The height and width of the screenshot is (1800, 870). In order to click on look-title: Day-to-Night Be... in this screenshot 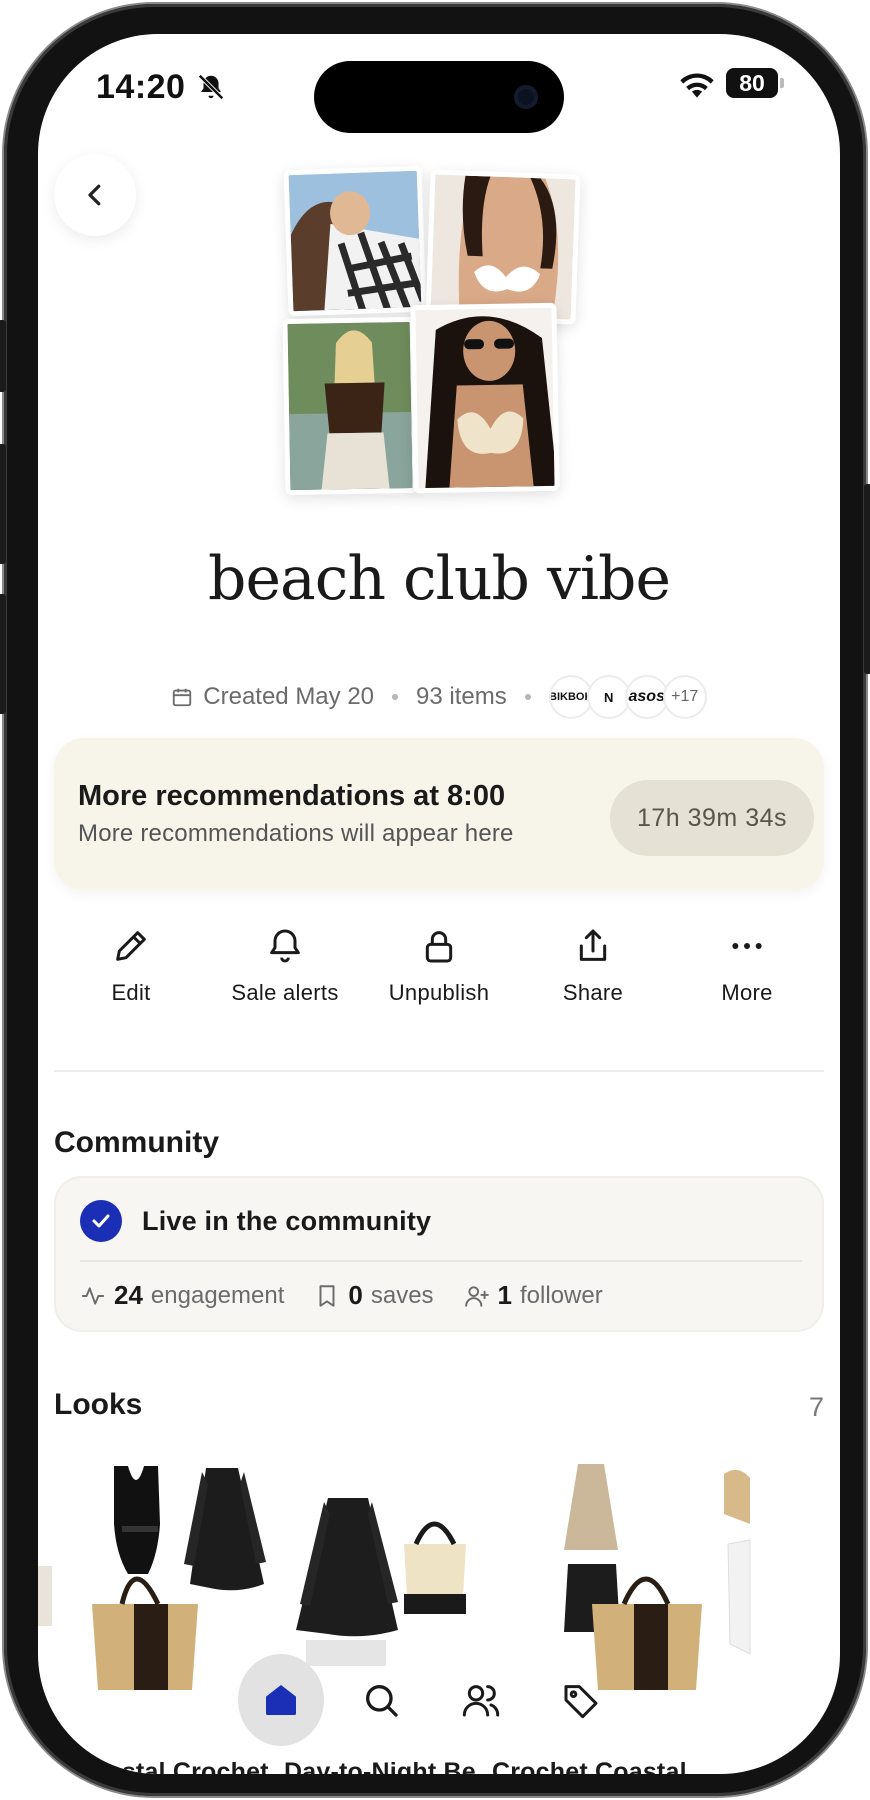, I will do `click(390, 1766)`.